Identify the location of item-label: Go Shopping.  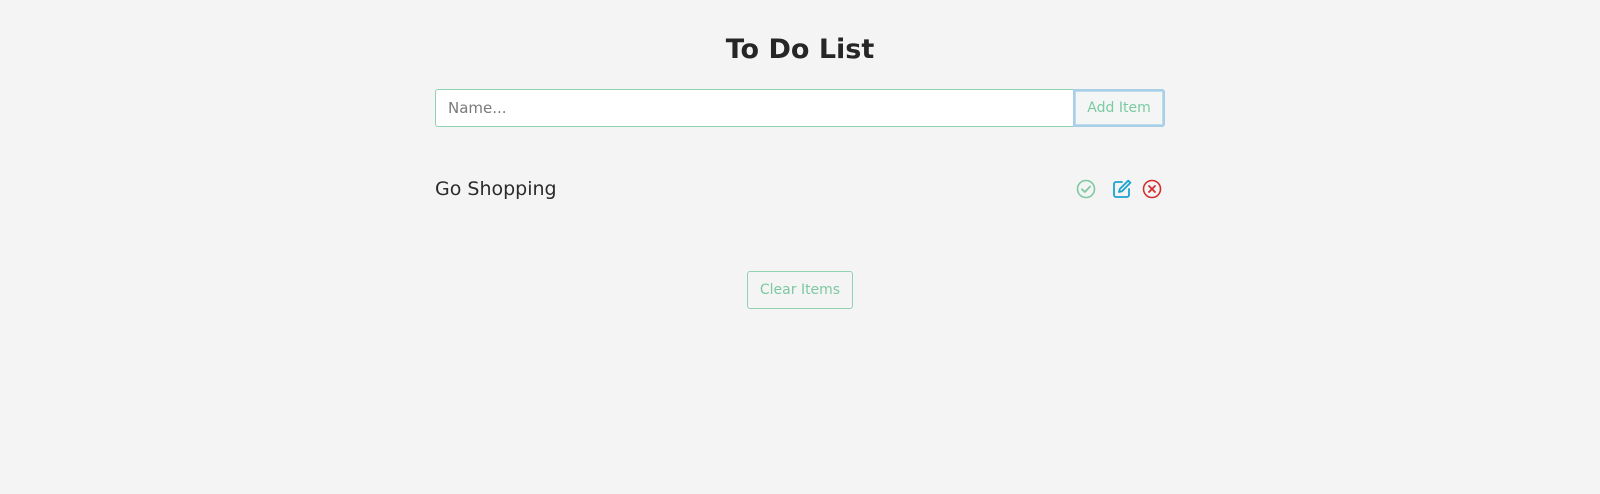
(496, 189).